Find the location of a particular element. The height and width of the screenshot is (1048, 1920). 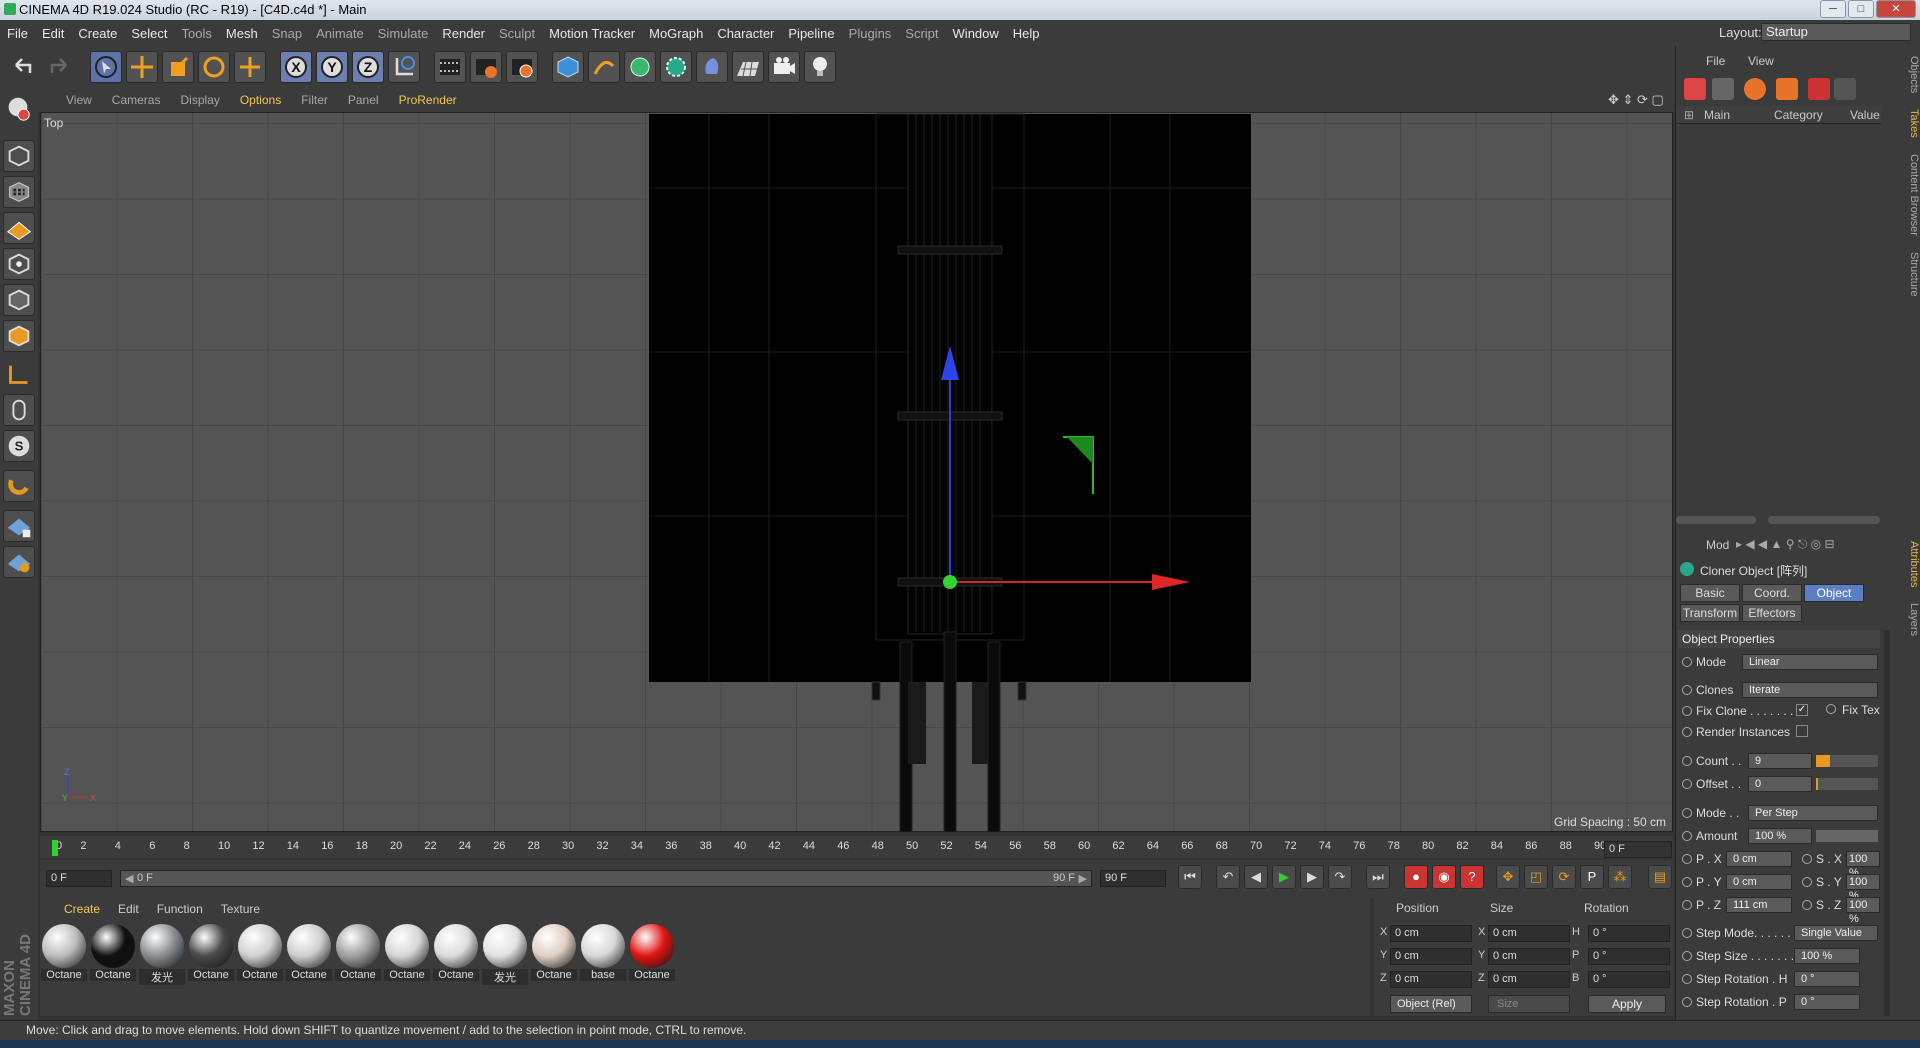

close-button: ✕ is located at coordinates (1896, 9).